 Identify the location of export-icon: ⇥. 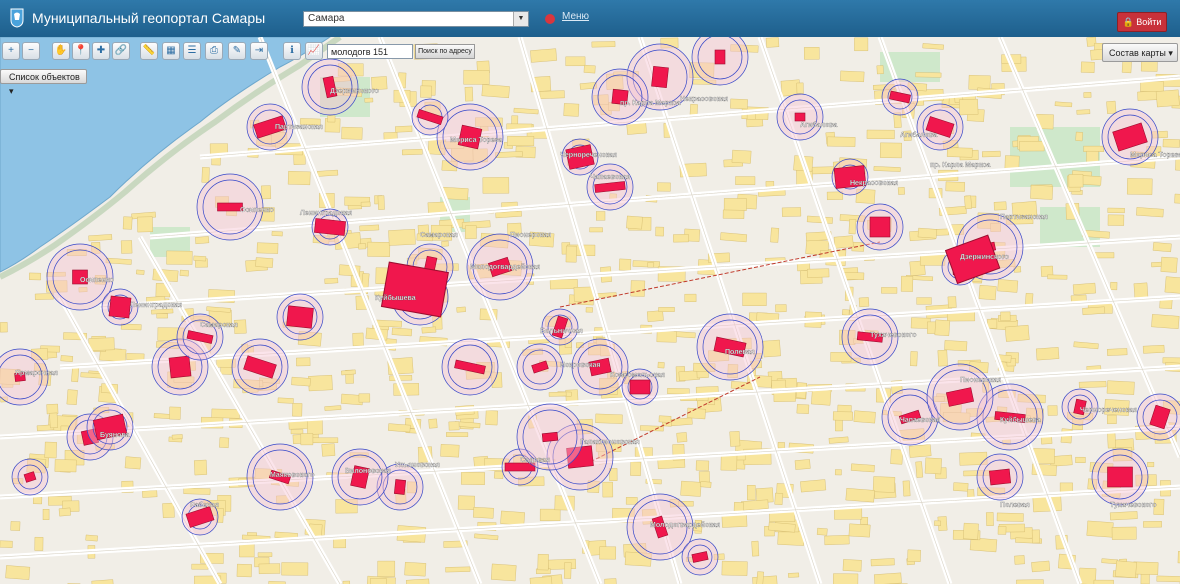
(259, 51).